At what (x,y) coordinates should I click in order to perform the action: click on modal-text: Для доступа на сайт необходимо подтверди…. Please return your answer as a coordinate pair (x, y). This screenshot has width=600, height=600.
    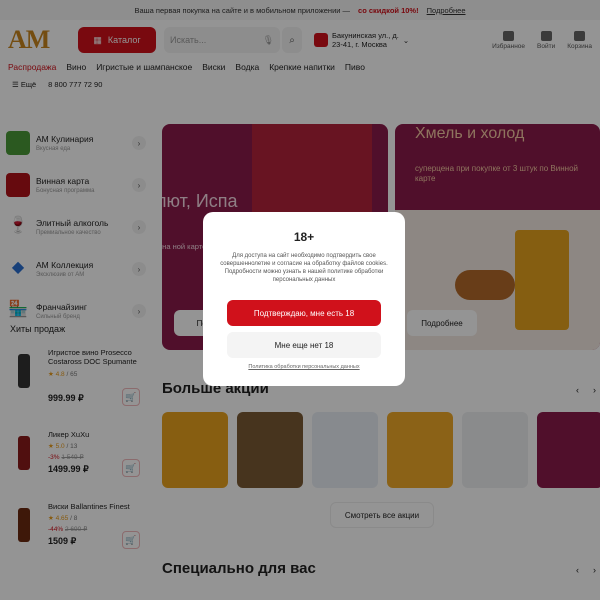
    Looking at the image, I should click on (304, 268).